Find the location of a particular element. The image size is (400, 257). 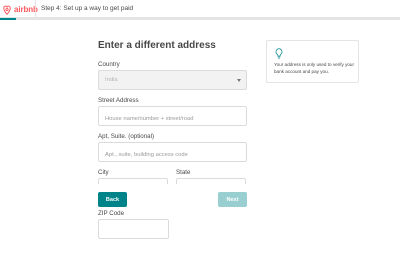

zip-code-input is located at coordinates (133, 232).